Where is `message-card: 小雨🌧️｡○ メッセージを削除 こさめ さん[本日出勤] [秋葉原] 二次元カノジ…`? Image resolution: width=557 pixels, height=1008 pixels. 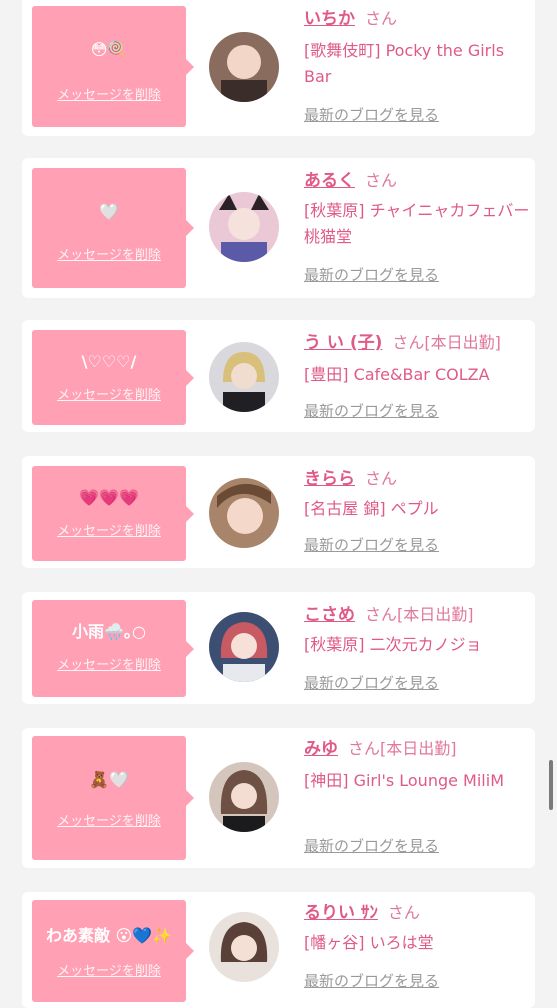
message-card: 小雨🌧️｡○ メッセージを削除 こさめ さん[本日出勤] [秋葉原] 二次元カノジ… is located at coordinates (278, 648).